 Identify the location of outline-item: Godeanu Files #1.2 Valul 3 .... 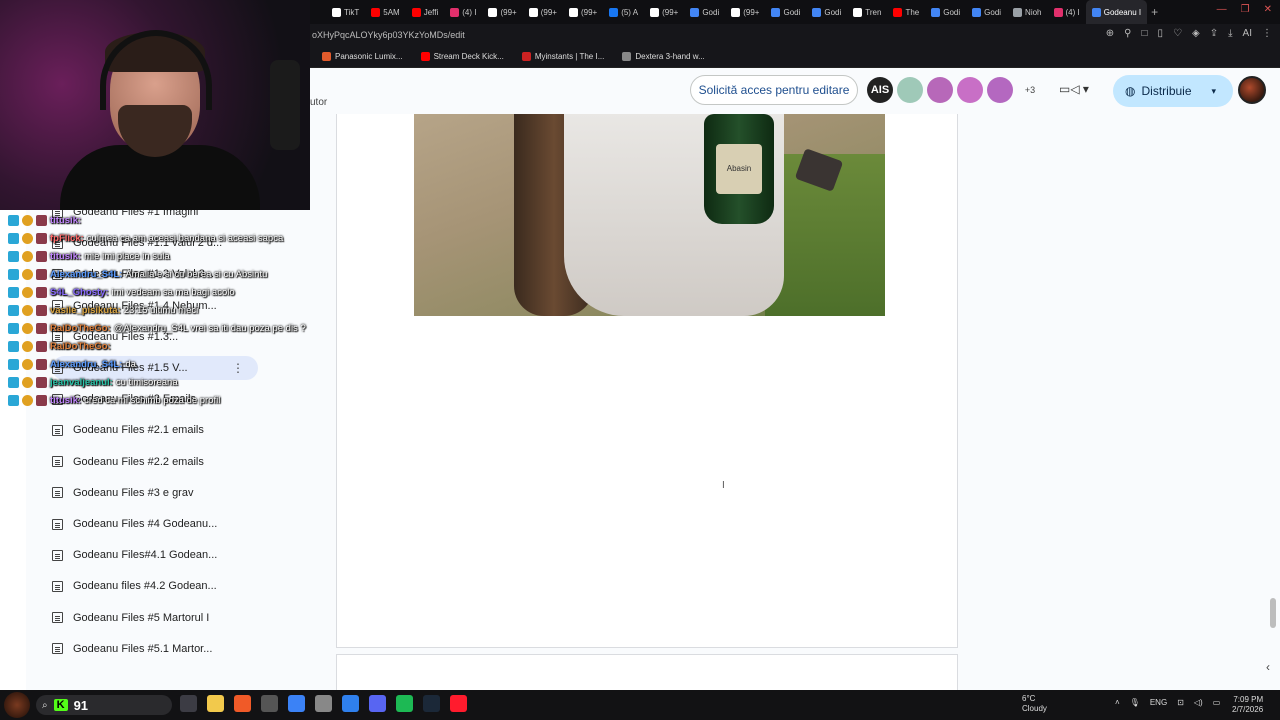
(152, 274).